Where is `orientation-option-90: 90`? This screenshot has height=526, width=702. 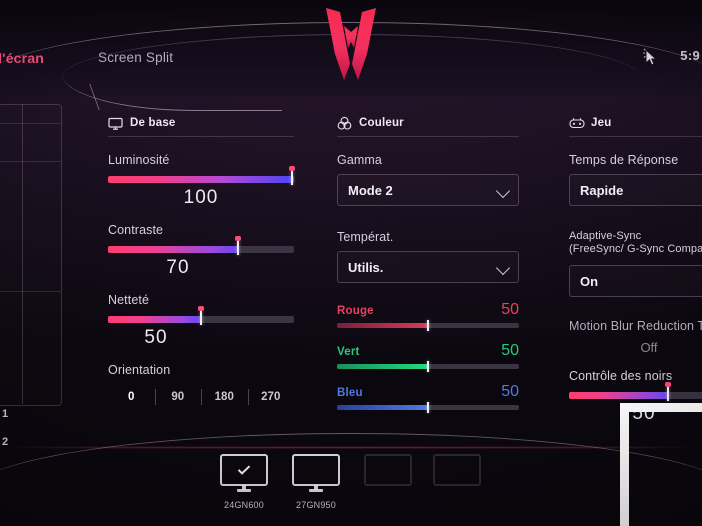
orientation-option-90: 90 is located at coordinates (178, 397).